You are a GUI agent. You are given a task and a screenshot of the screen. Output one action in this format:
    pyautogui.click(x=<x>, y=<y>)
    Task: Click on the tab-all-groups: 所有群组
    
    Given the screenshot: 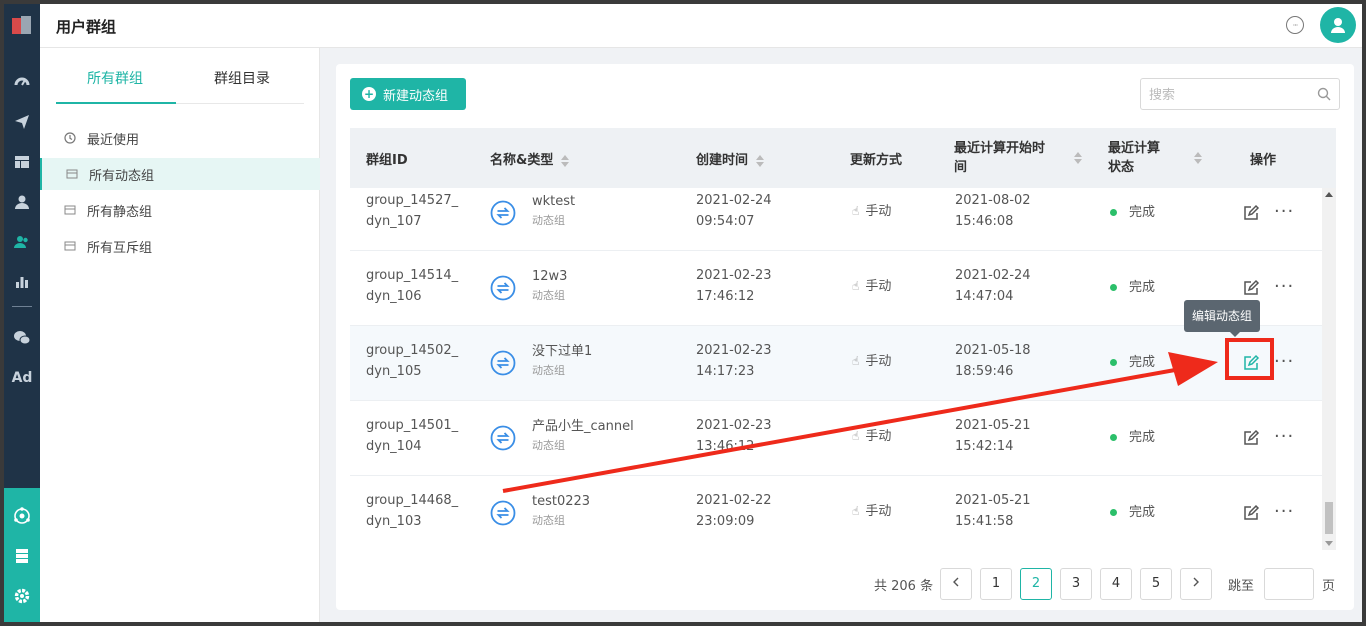 What is the action you would take?
    pyautogui.click(x=115, y=78)
    